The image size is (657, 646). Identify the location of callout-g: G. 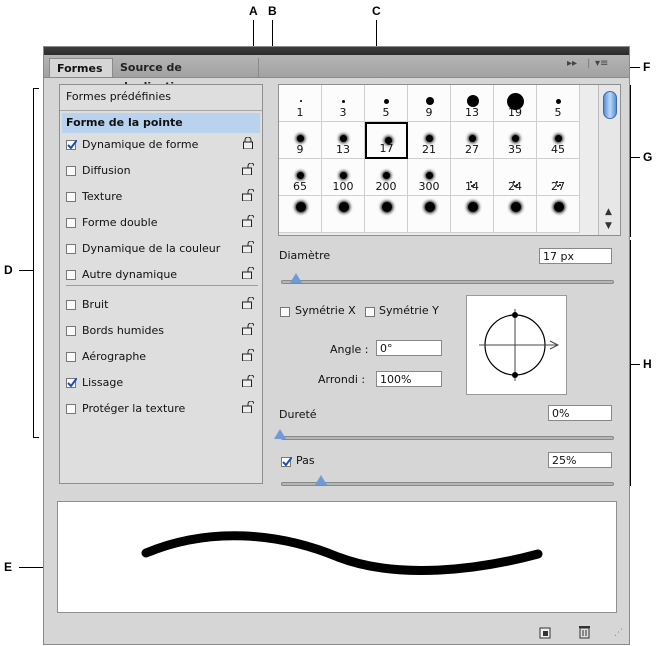
(648, 157).